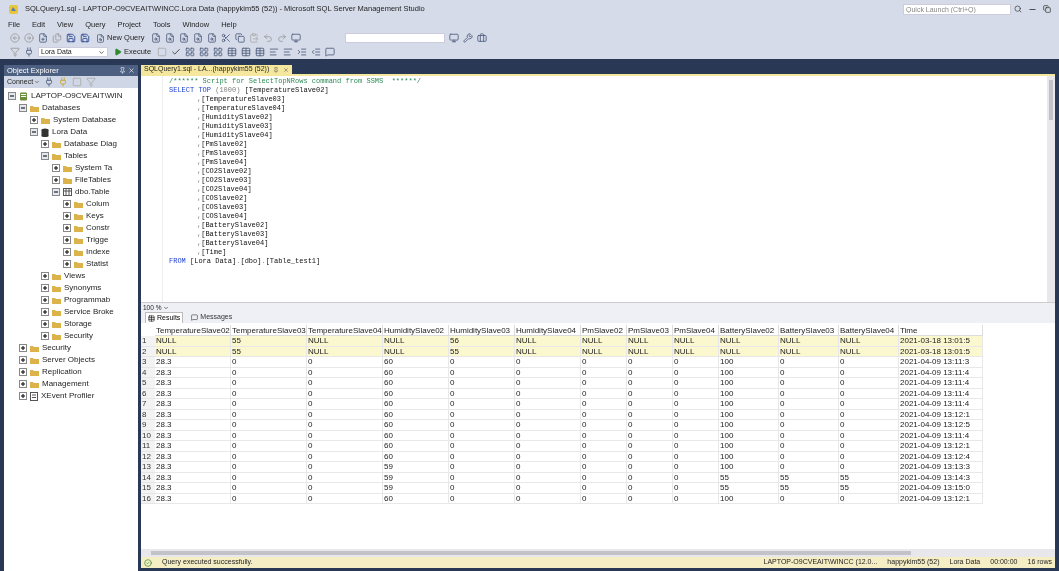 The image size is (1059, 571). What do you see at coordinates (295, 38) in the screenshot?
I see `window-icon` at bounding box center [295, 38].